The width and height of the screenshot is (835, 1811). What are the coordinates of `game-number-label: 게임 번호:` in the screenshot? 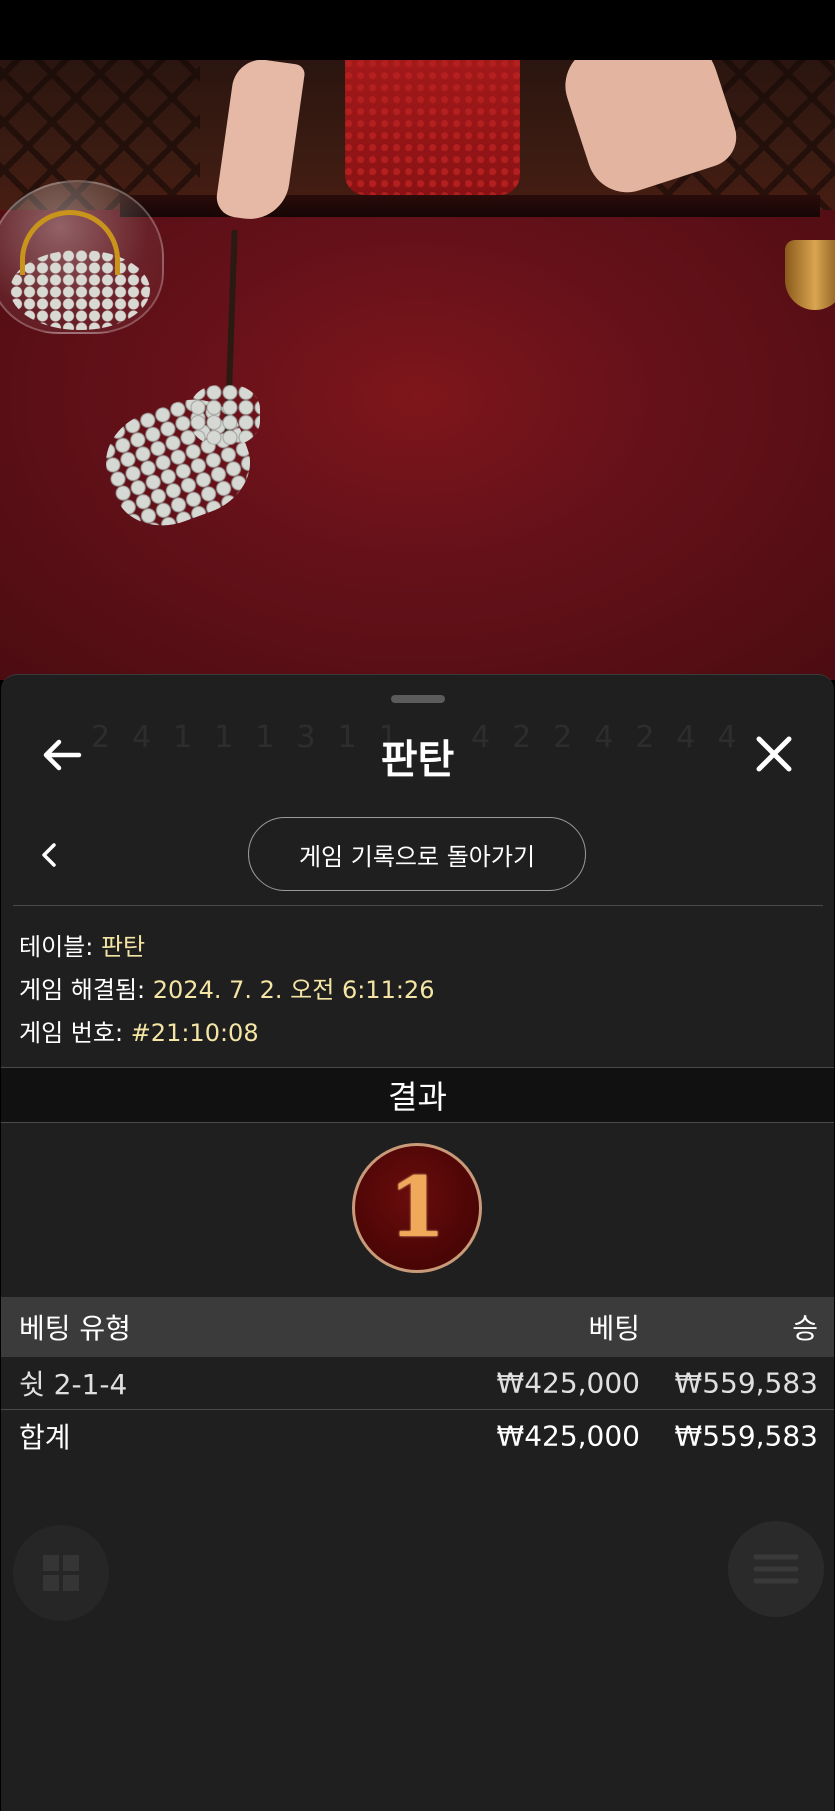 It's located at (71, 1033).